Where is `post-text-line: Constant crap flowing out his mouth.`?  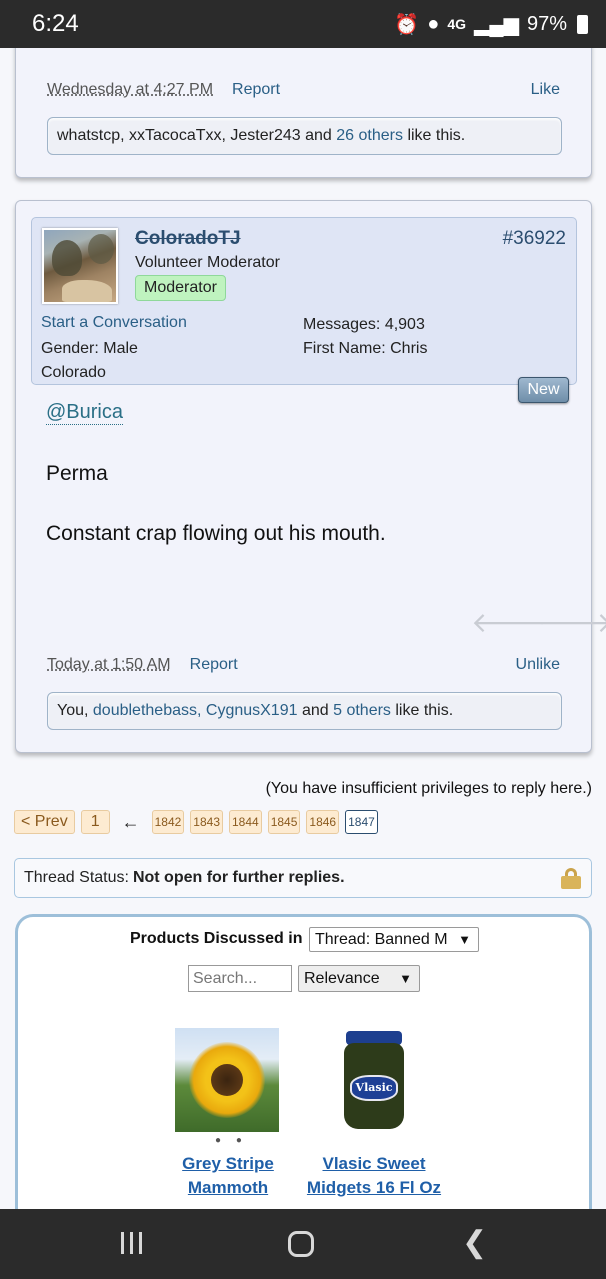
post-text-line: Constant crap flowing out his mouth. is located at coordinates (216, 533).